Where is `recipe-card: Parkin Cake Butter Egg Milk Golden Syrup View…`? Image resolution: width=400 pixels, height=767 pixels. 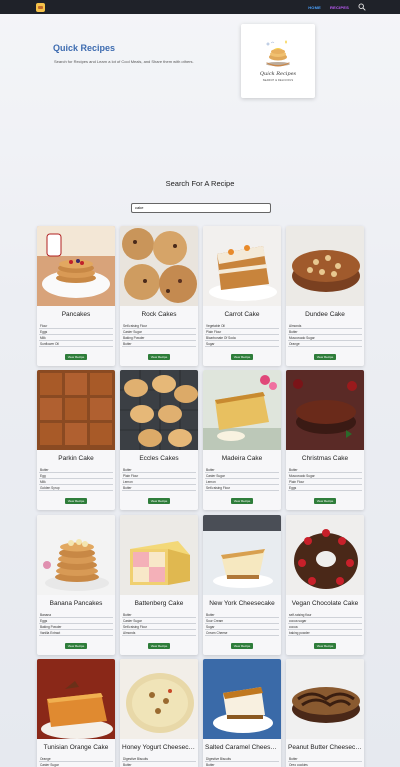 recipe-card: Parkin Cake Butter Egg Milk Golden Syrup View… is located at coordinates (76, 440).